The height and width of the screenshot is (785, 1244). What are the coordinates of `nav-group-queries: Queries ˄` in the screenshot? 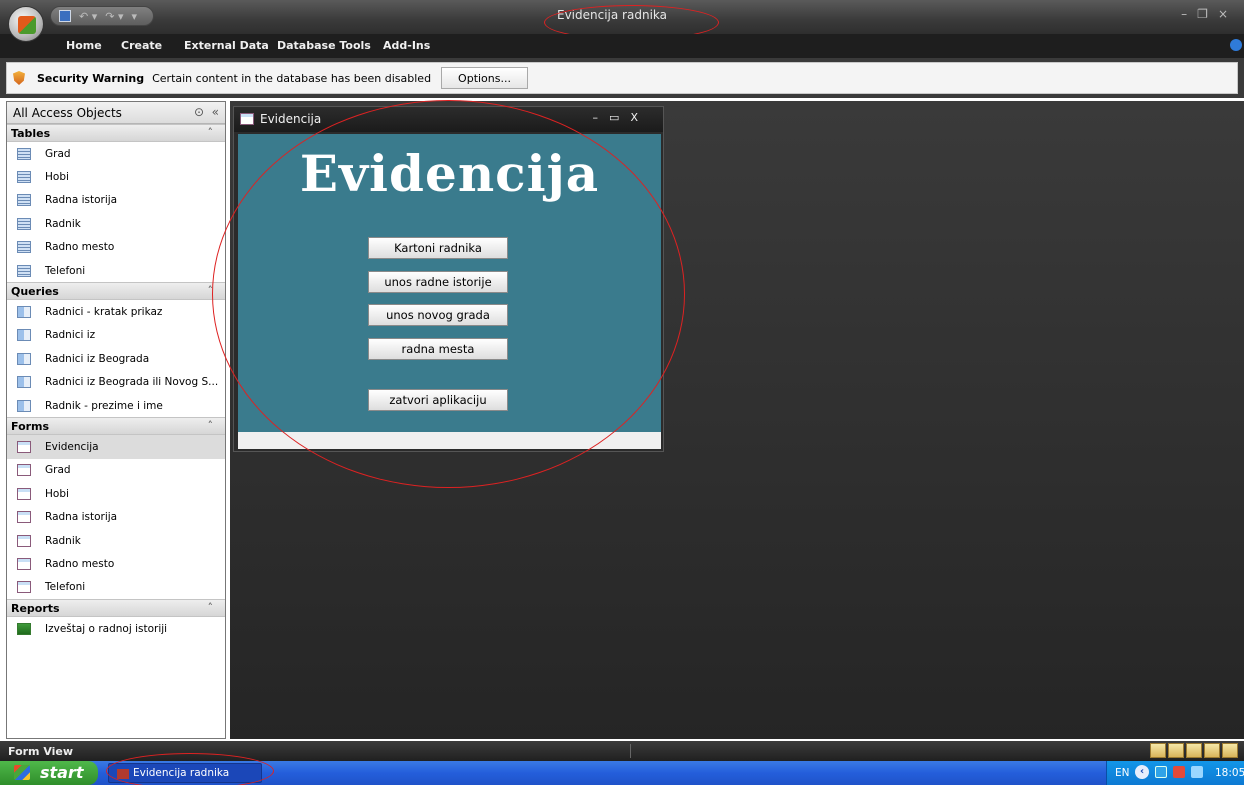 It's located at (116, 291).